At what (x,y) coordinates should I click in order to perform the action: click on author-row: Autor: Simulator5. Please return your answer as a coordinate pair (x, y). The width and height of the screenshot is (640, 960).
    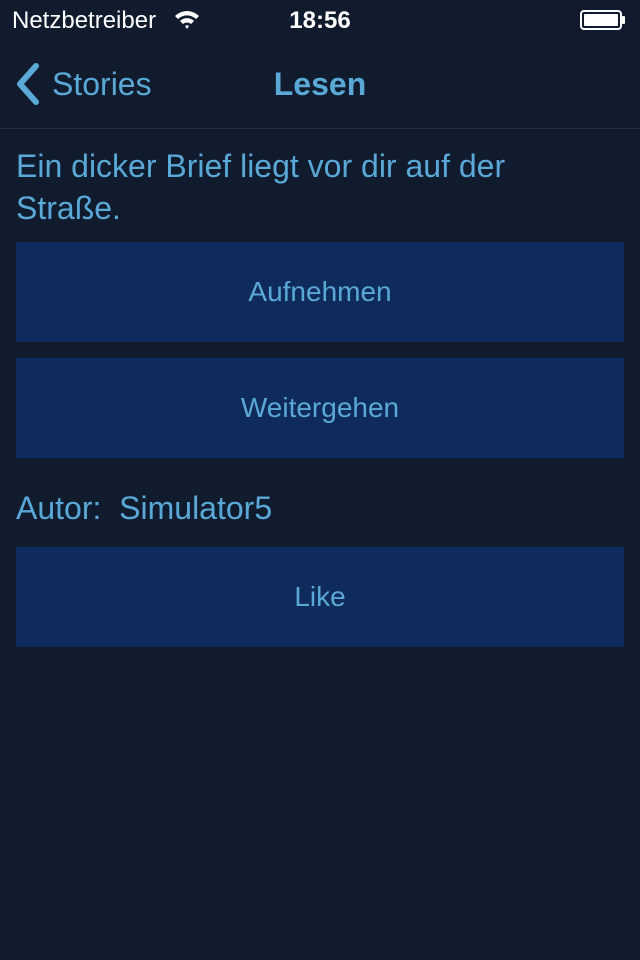
    Looking at the image, I should click on (144, 508).